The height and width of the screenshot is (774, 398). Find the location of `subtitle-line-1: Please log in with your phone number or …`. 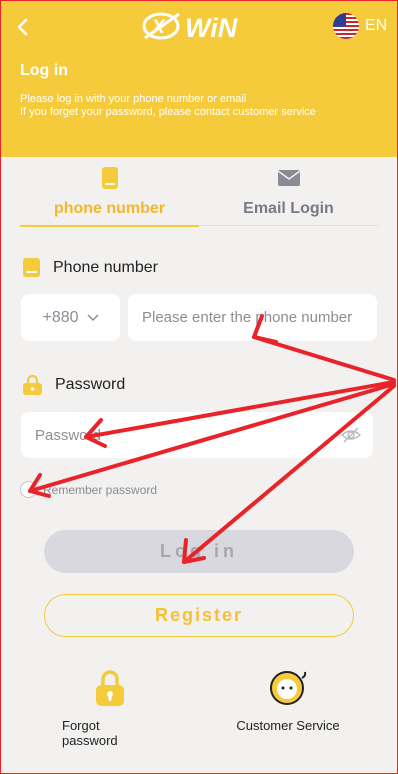

subtitle-line-1: Please log in with your phone number or … is located at coordinates (133, 99).